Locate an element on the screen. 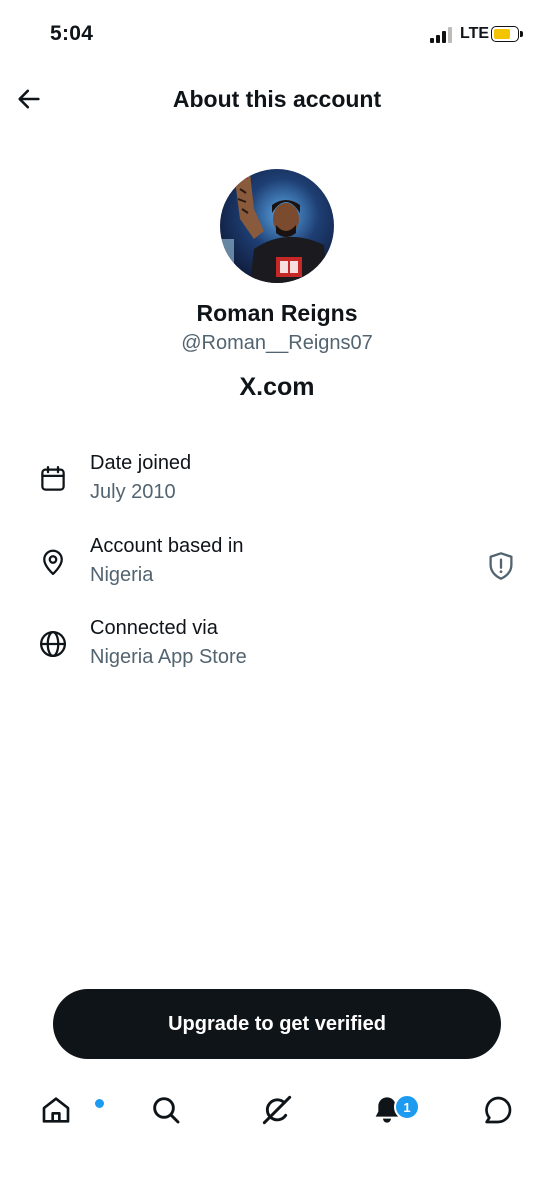 This screenshot has width=554, height=1200. messages-icon is located at coordinates (498, 1110).